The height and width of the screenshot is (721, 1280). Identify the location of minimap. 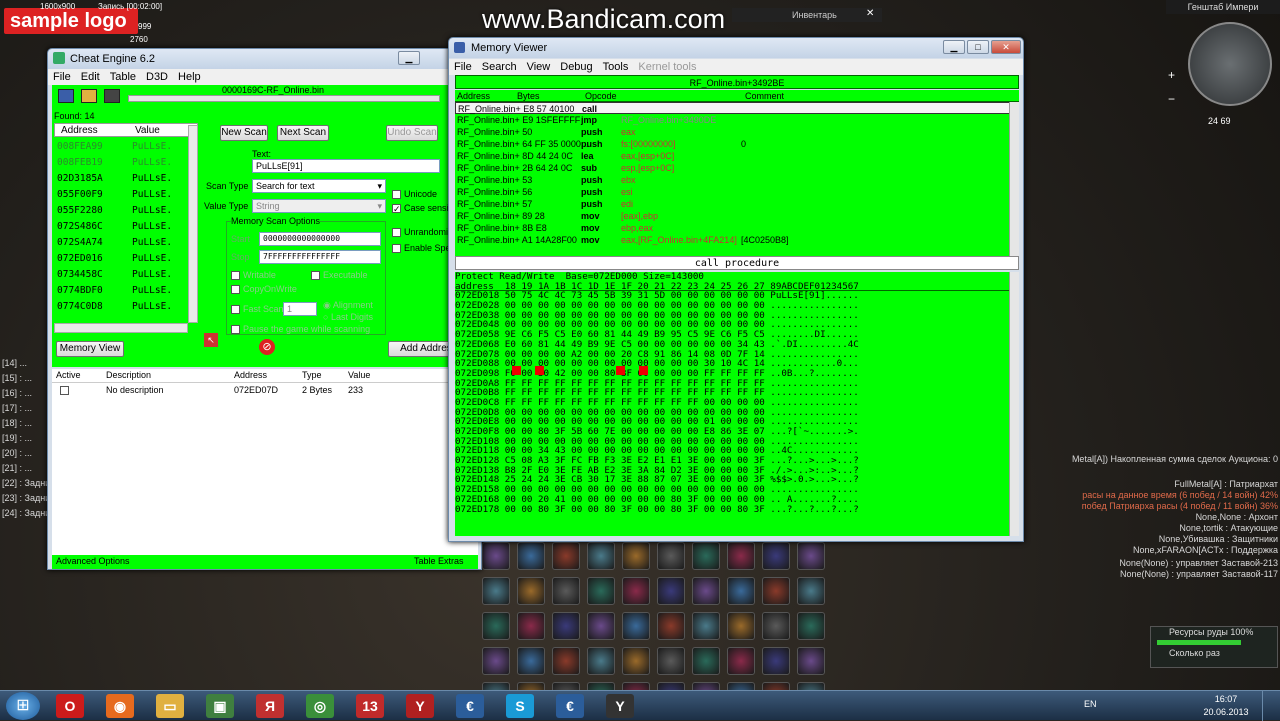
(1230, 64).